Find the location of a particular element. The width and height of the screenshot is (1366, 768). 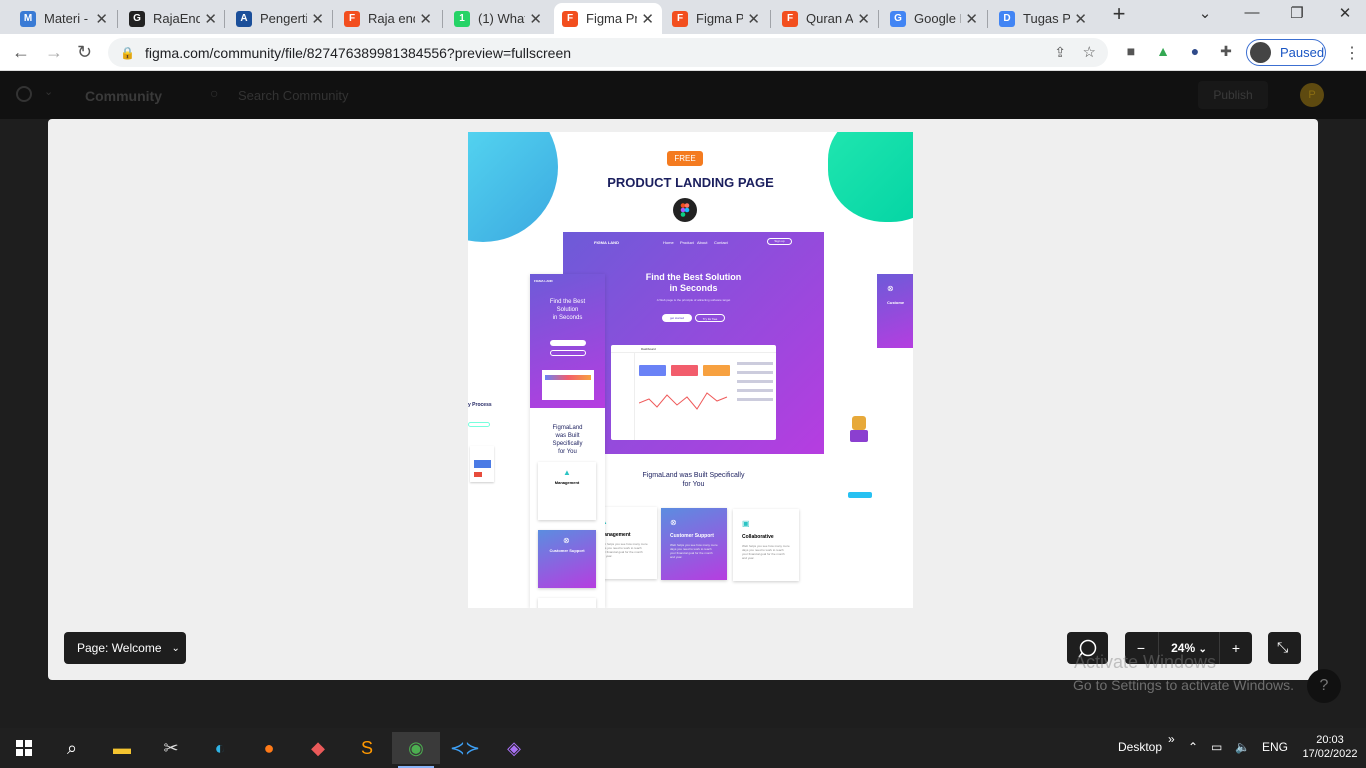

mobile-section-line: Specifically is located at coordinates (567, 444).